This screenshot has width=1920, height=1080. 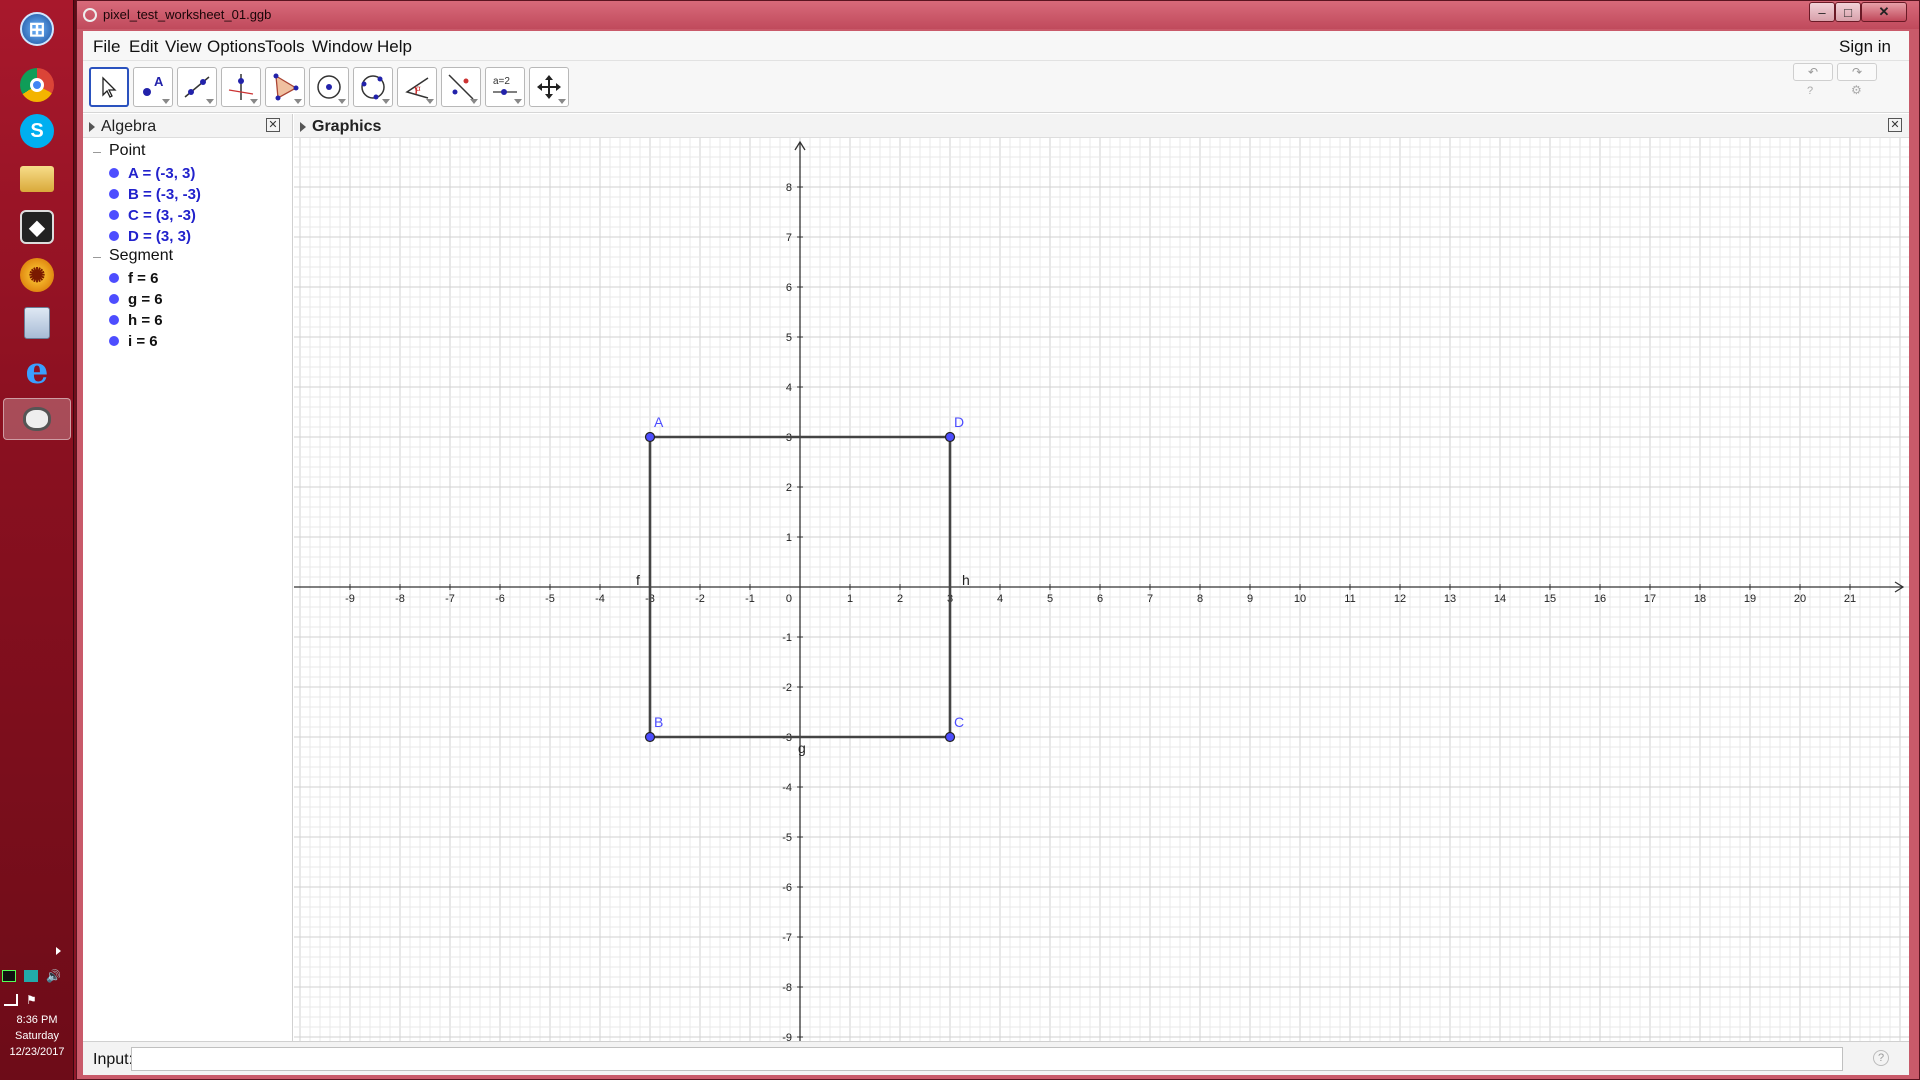 I want to click on tray-monitor-icon, so click(x=31, y=976).